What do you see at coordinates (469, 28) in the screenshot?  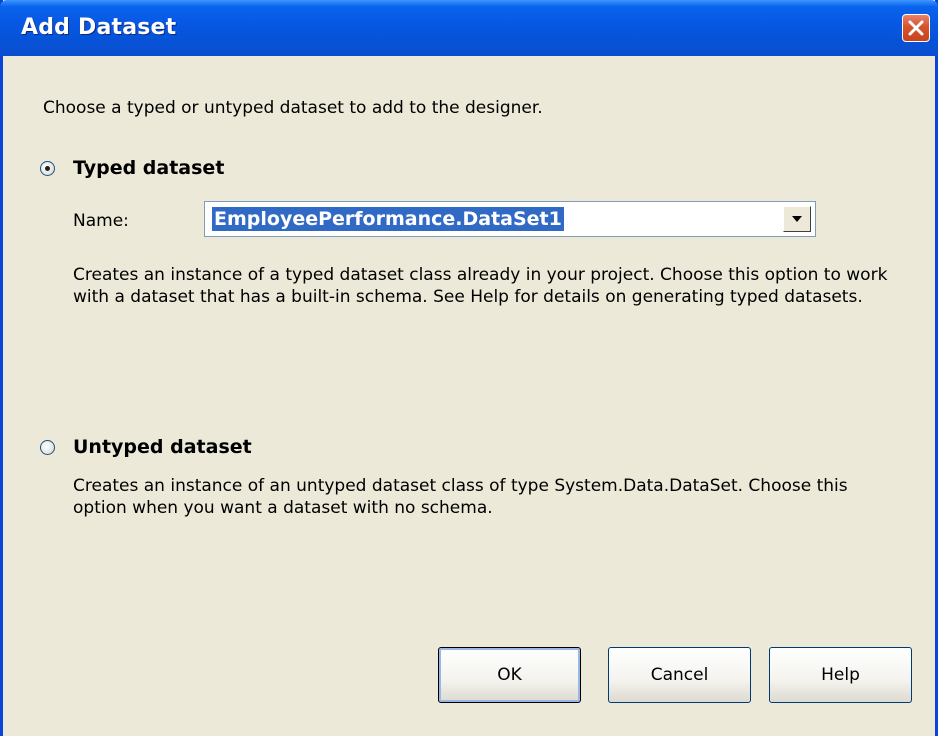 I see `title-bar: Add Dataset` at bounding box center [469, 28].